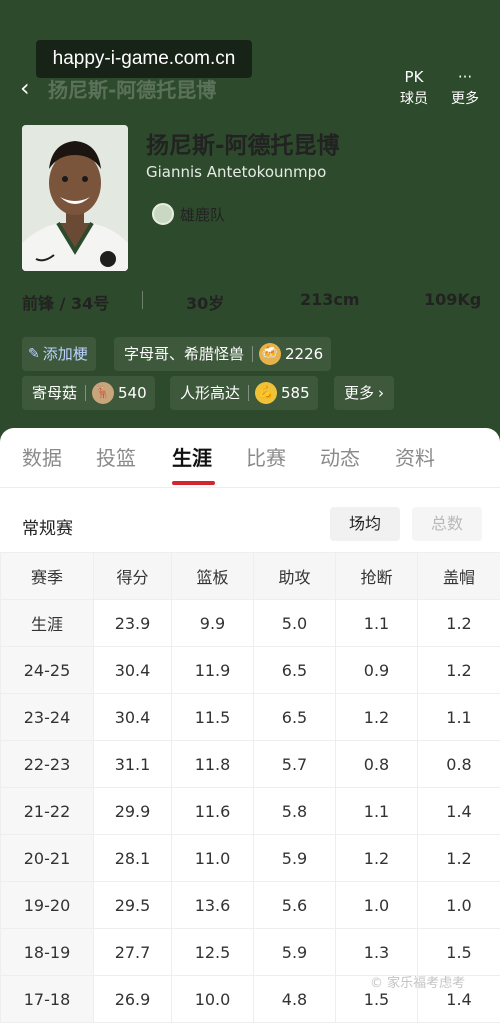  Describe the element at coordinates (47, 576) in the screenshot. I see `column-header: 赛季` at that location.